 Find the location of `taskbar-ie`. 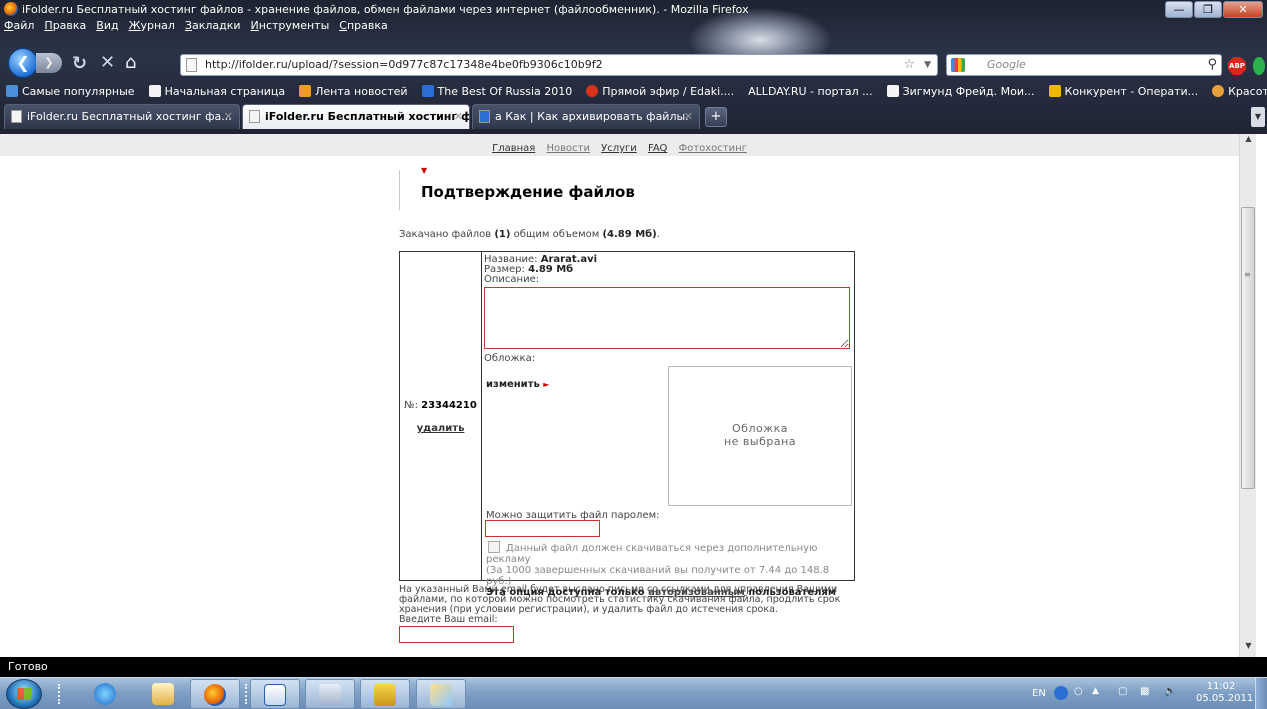

taskbar-ie is located at coordinates (105, 694).